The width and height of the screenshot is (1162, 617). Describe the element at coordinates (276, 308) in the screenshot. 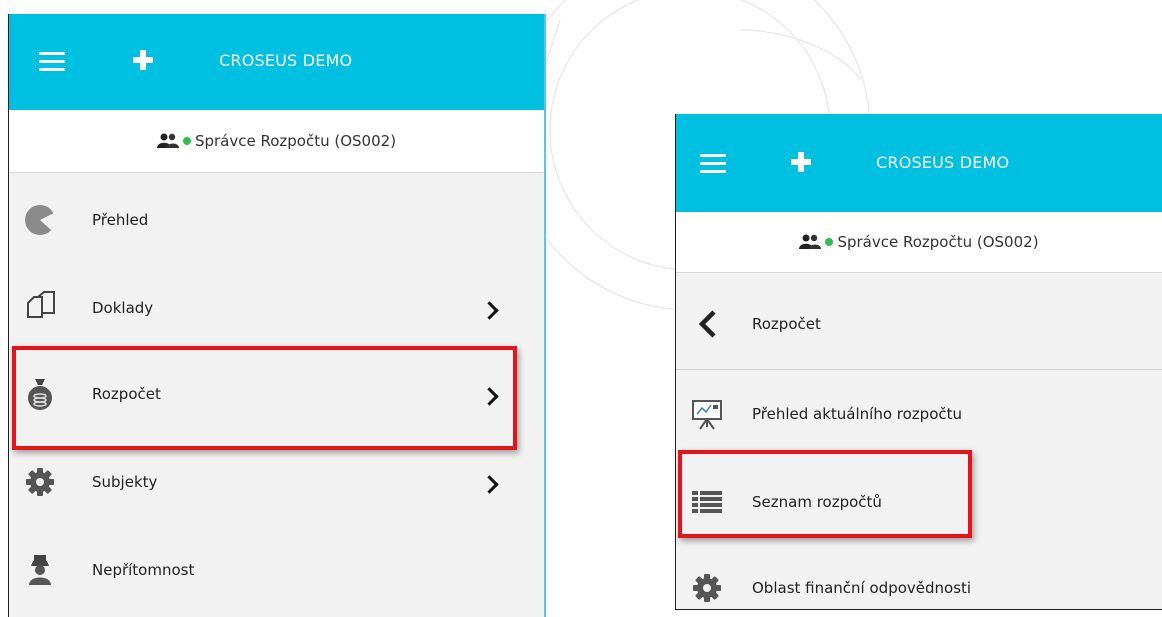

I see `menu-item-doklady: Doklady` at that location.